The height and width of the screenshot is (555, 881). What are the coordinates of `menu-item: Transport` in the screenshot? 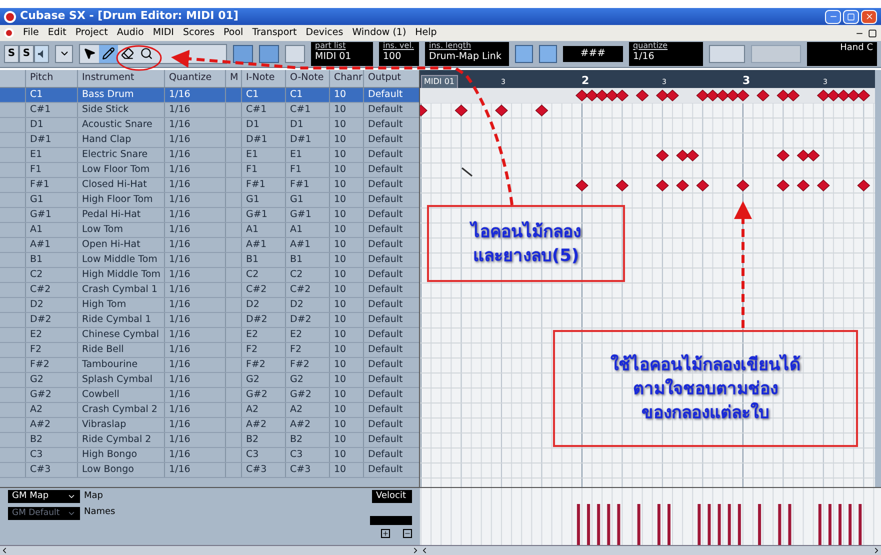 It's located at (274, 33).